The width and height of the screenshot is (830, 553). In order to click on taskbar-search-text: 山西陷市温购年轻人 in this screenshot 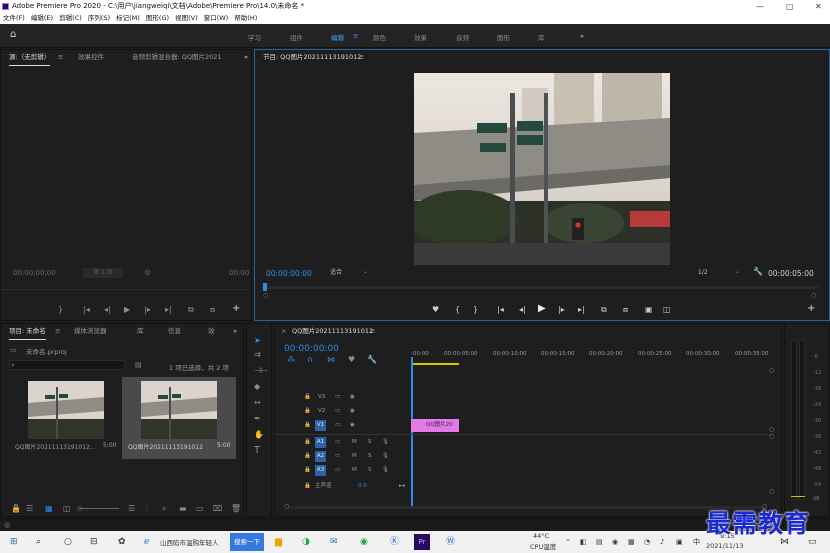, I will do `click(189, 542)`.